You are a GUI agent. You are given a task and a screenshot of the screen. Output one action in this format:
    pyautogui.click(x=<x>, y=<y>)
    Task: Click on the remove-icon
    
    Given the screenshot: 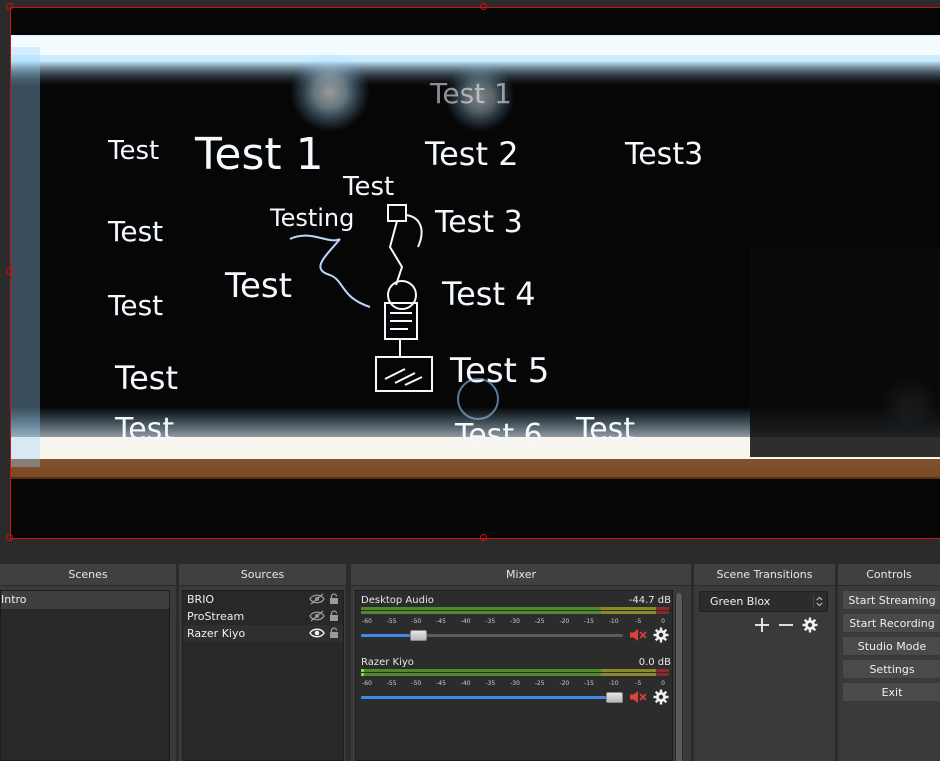 What is the action you would take?
    pyautogui.click(x=786, y=625)
    